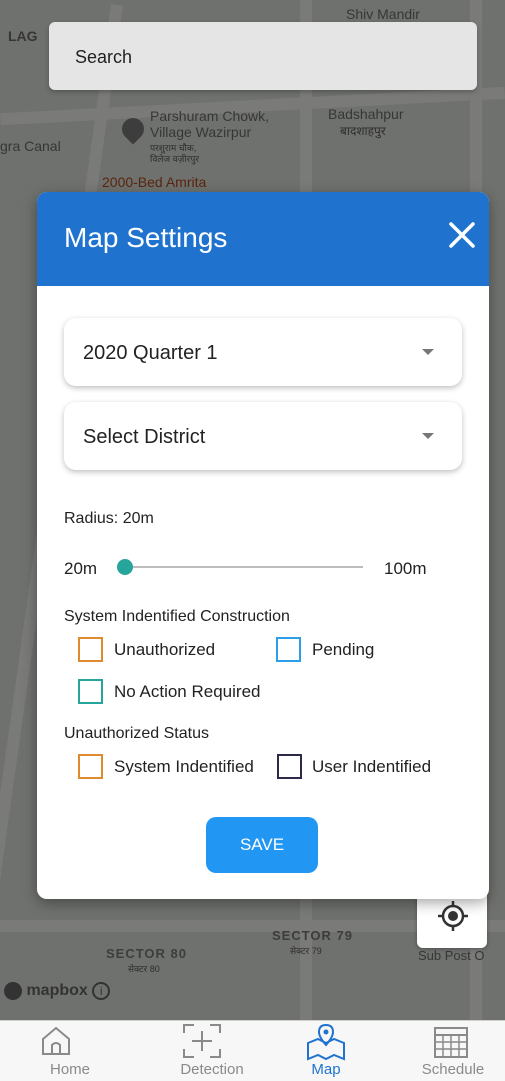 The width and height of the screenshot is (505, 1081). What do you see at coordinates (56, 1040) in the screenshot?
I see `home-icon` at bounding box center [56, 1040].